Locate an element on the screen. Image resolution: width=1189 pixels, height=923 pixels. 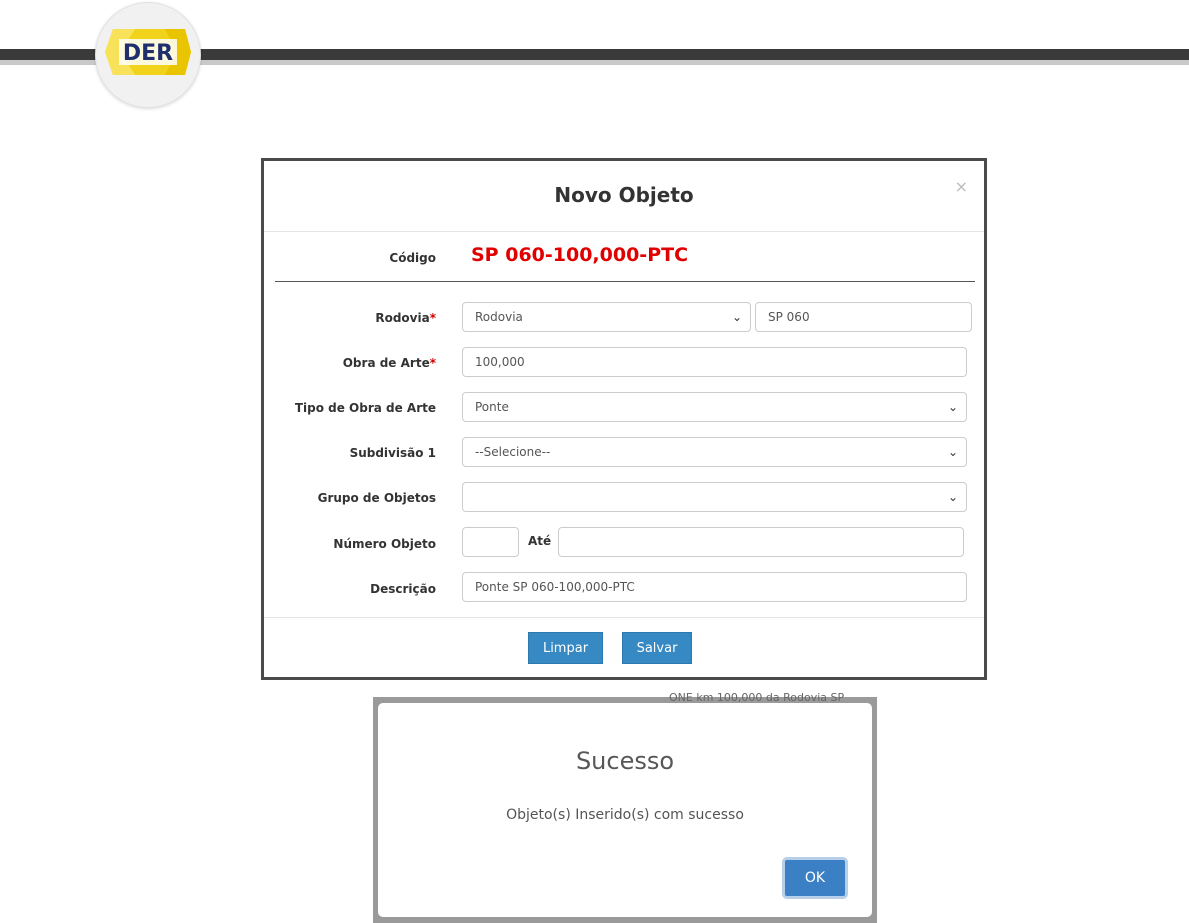
der-logo-icon: DER is located at coordinates (148, 52).